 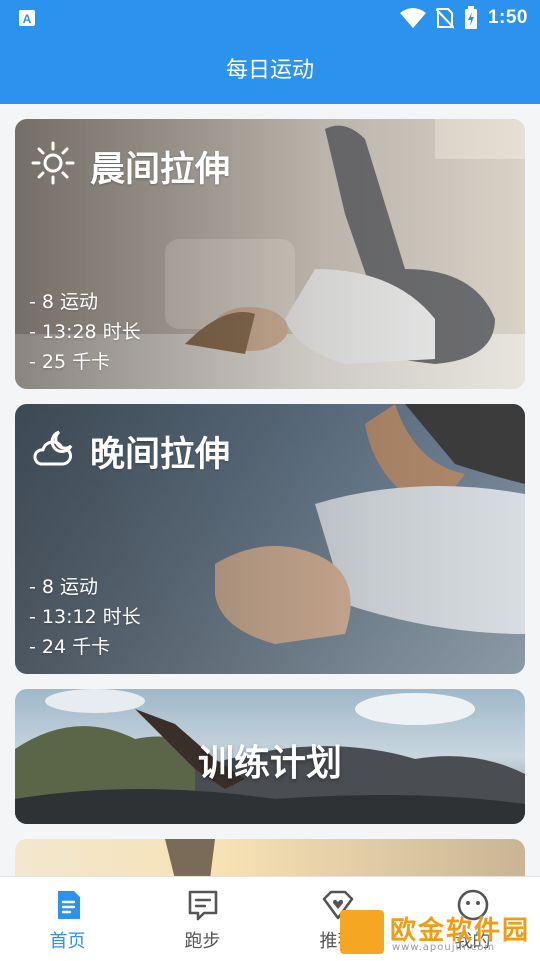 What do you see at coordinates (444, 947) in the screenshot?
I see `watermark-url: www.apoujin.com` at bounding box center [444, 947].